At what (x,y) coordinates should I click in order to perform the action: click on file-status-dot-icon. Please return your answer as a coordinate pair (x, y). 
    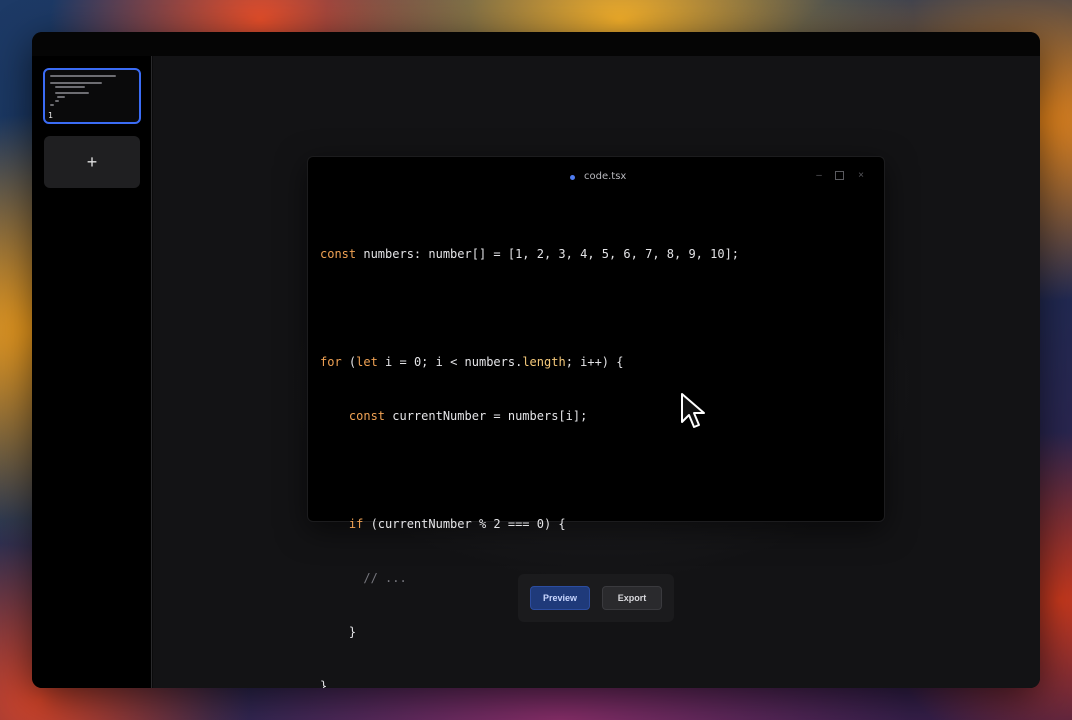
    Looking at the image, I should click on (572, 177).